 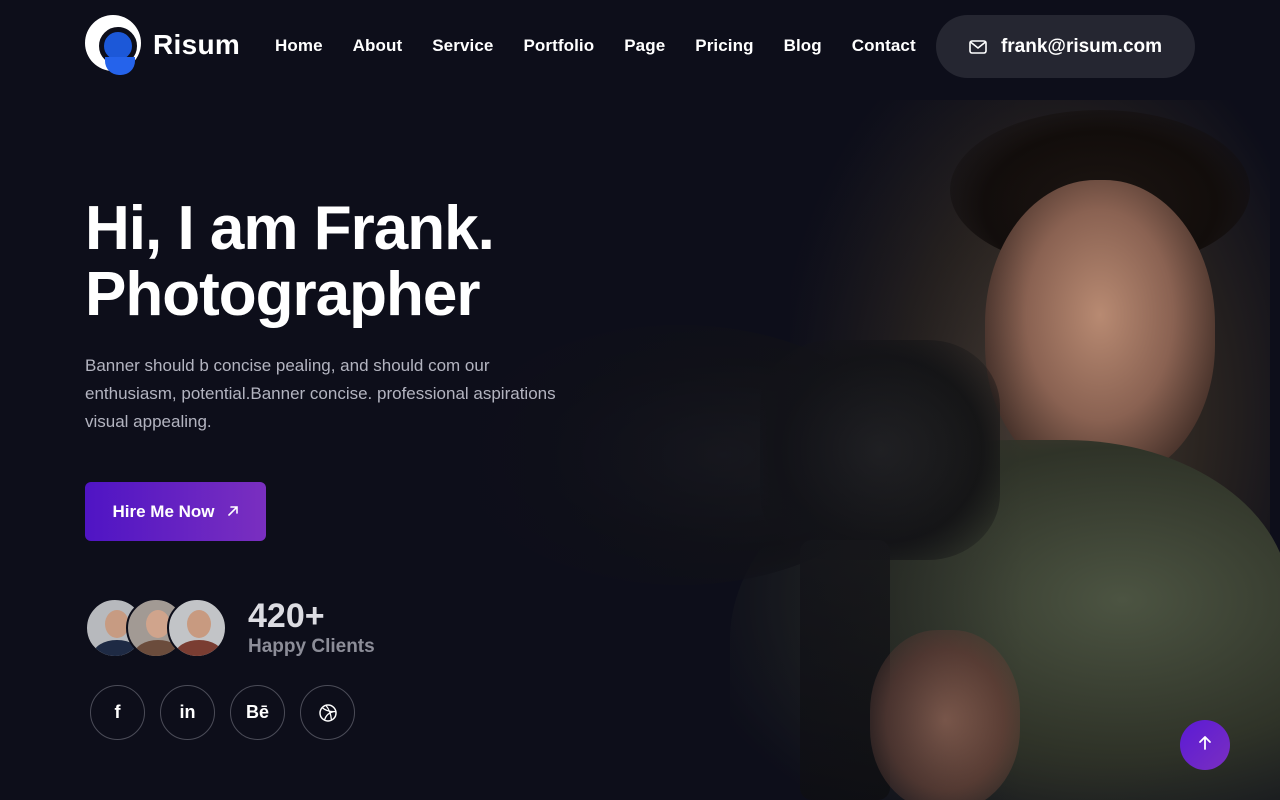 I want to click on hire-me-button: Hire Me Now, so click(x=175, y=511).